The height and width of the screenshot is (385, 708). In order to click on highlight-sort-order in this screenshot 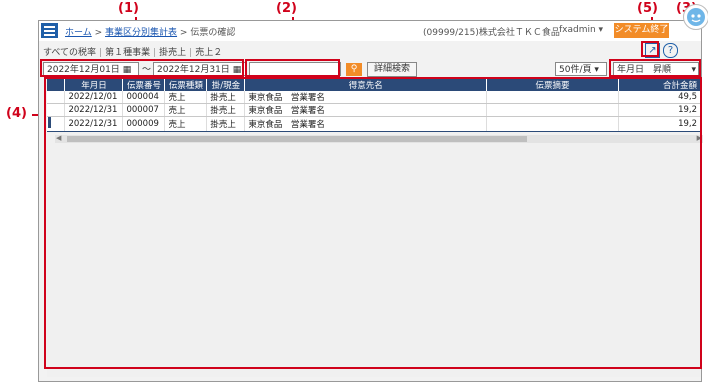, I will do `click(655, 68)`.